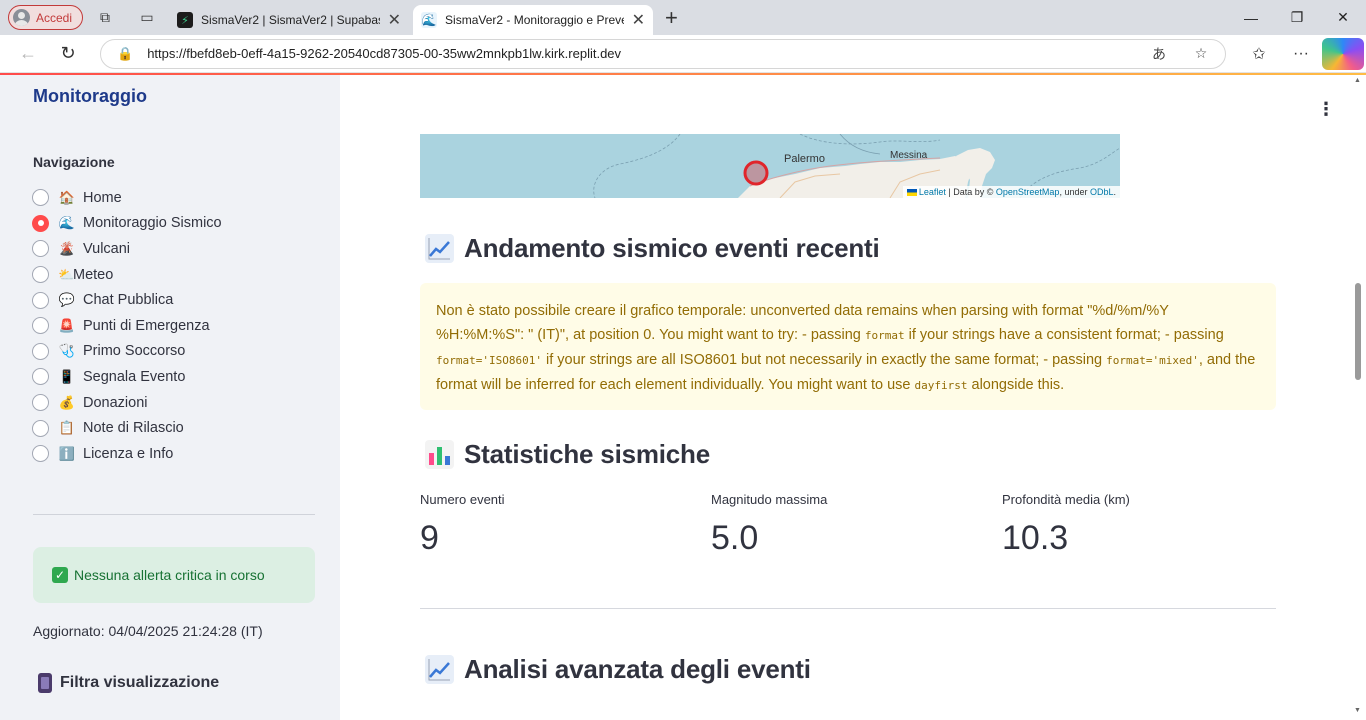  I want to click on workspaces-icon: ⧉, so click(105, 18).